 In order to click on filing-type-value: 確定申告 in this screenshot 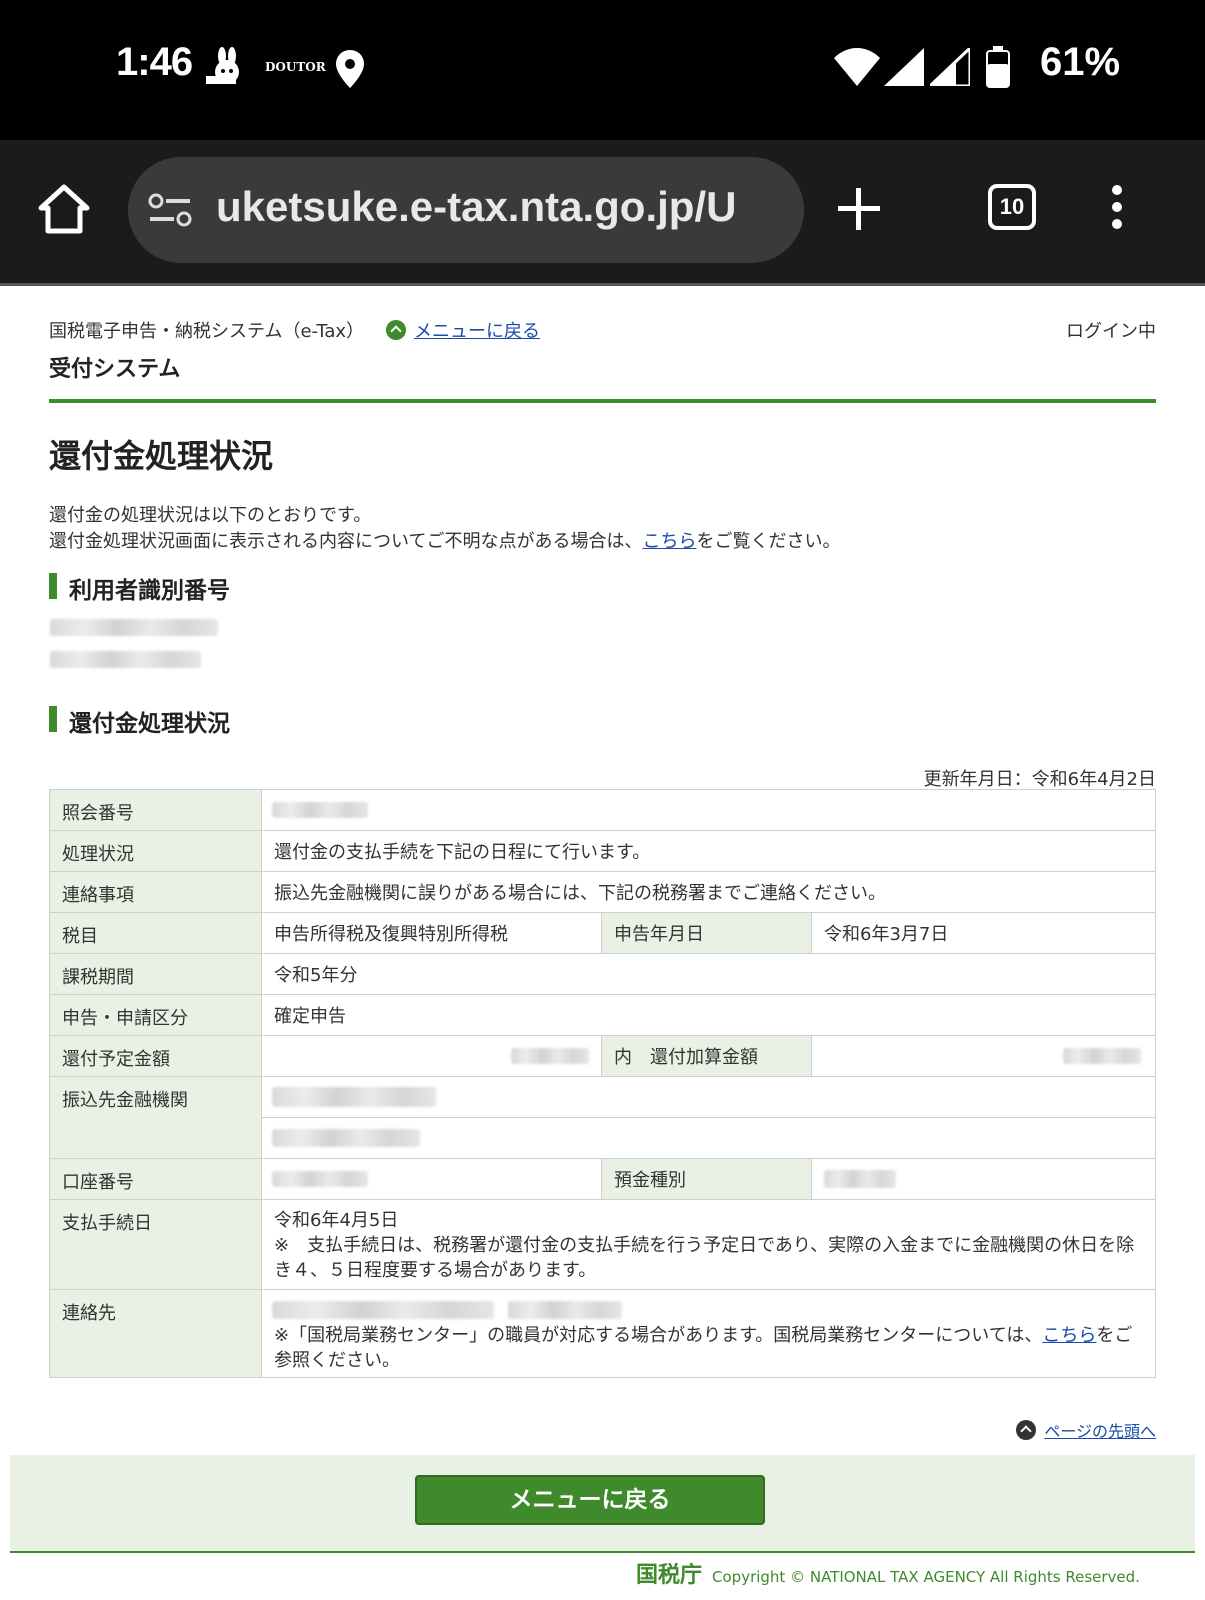, I will do `click(708, 1015)`.